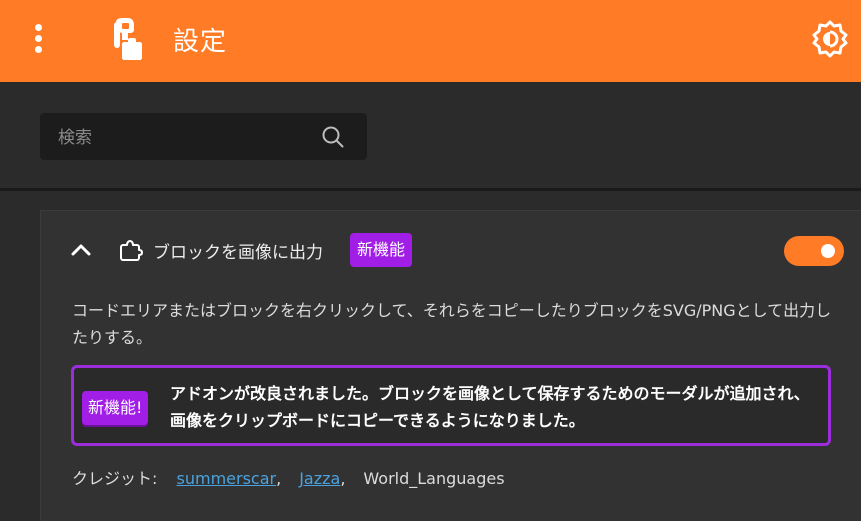  Describe the element at coordinates (128, 39) in the screenshot. I see `addons-logo-icon` at that location.